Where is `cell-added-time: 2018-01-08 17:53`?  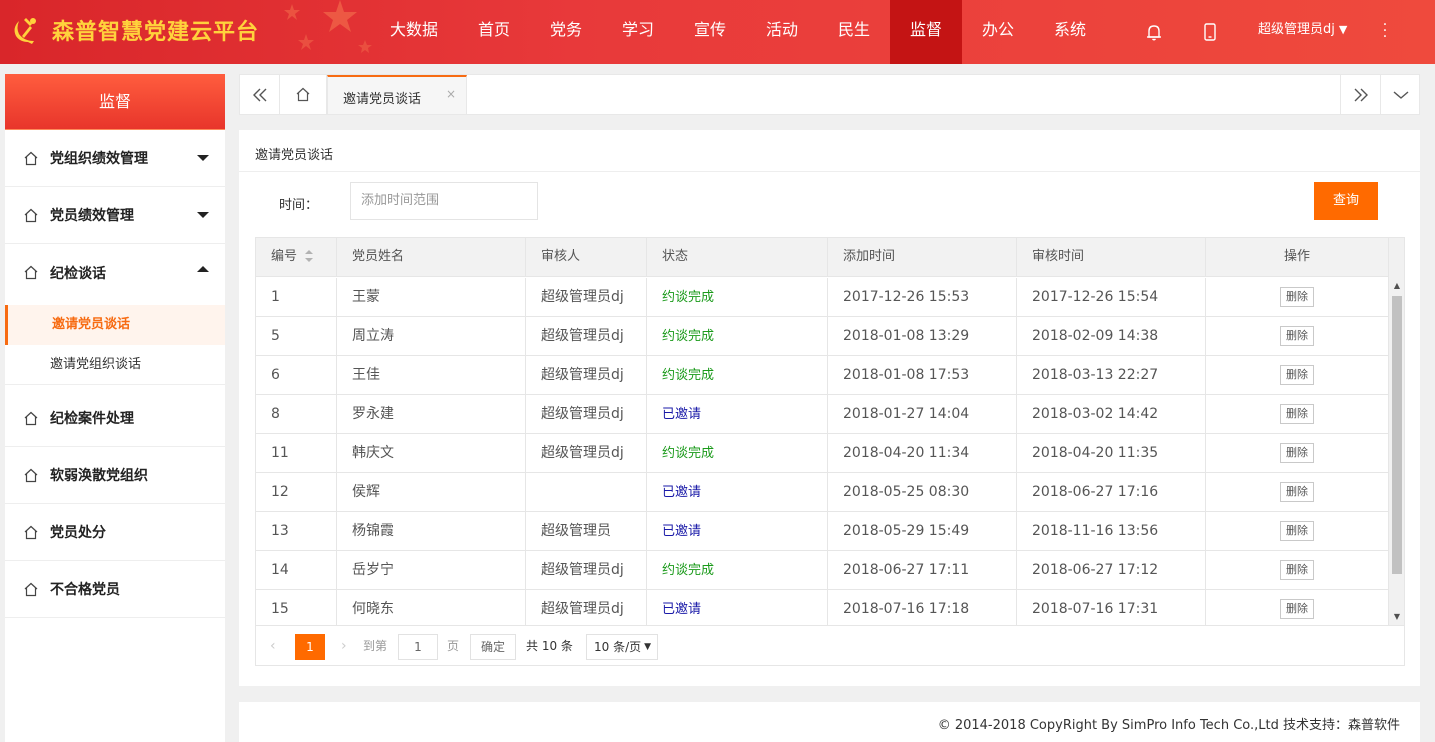 cell-added-time: 2018-01-08 17:53 is located at coordinates (922, 375).